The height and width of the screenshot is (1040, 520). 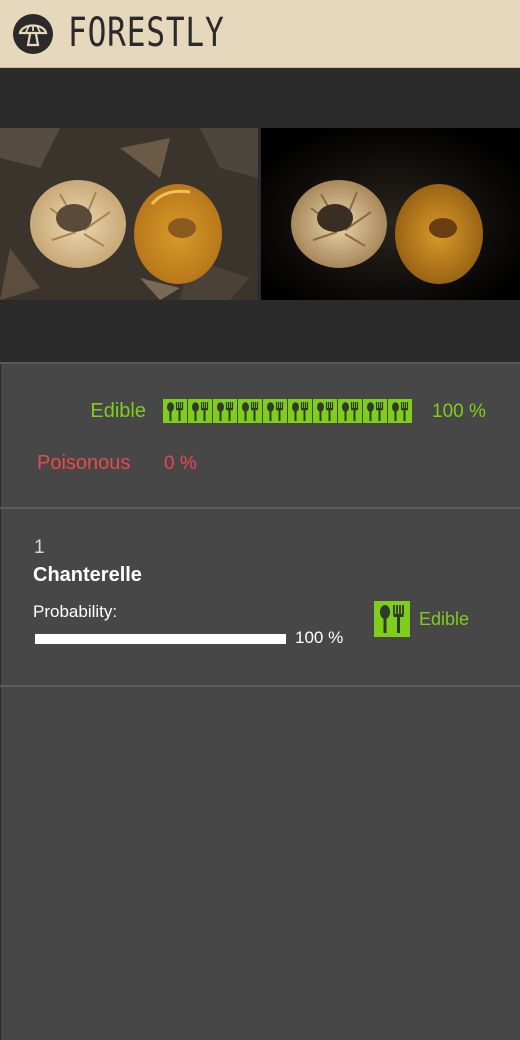 What do you see at coordinates (129, 214) in the screenshot?
I see `original-photo` at bounding box center [129, 214].